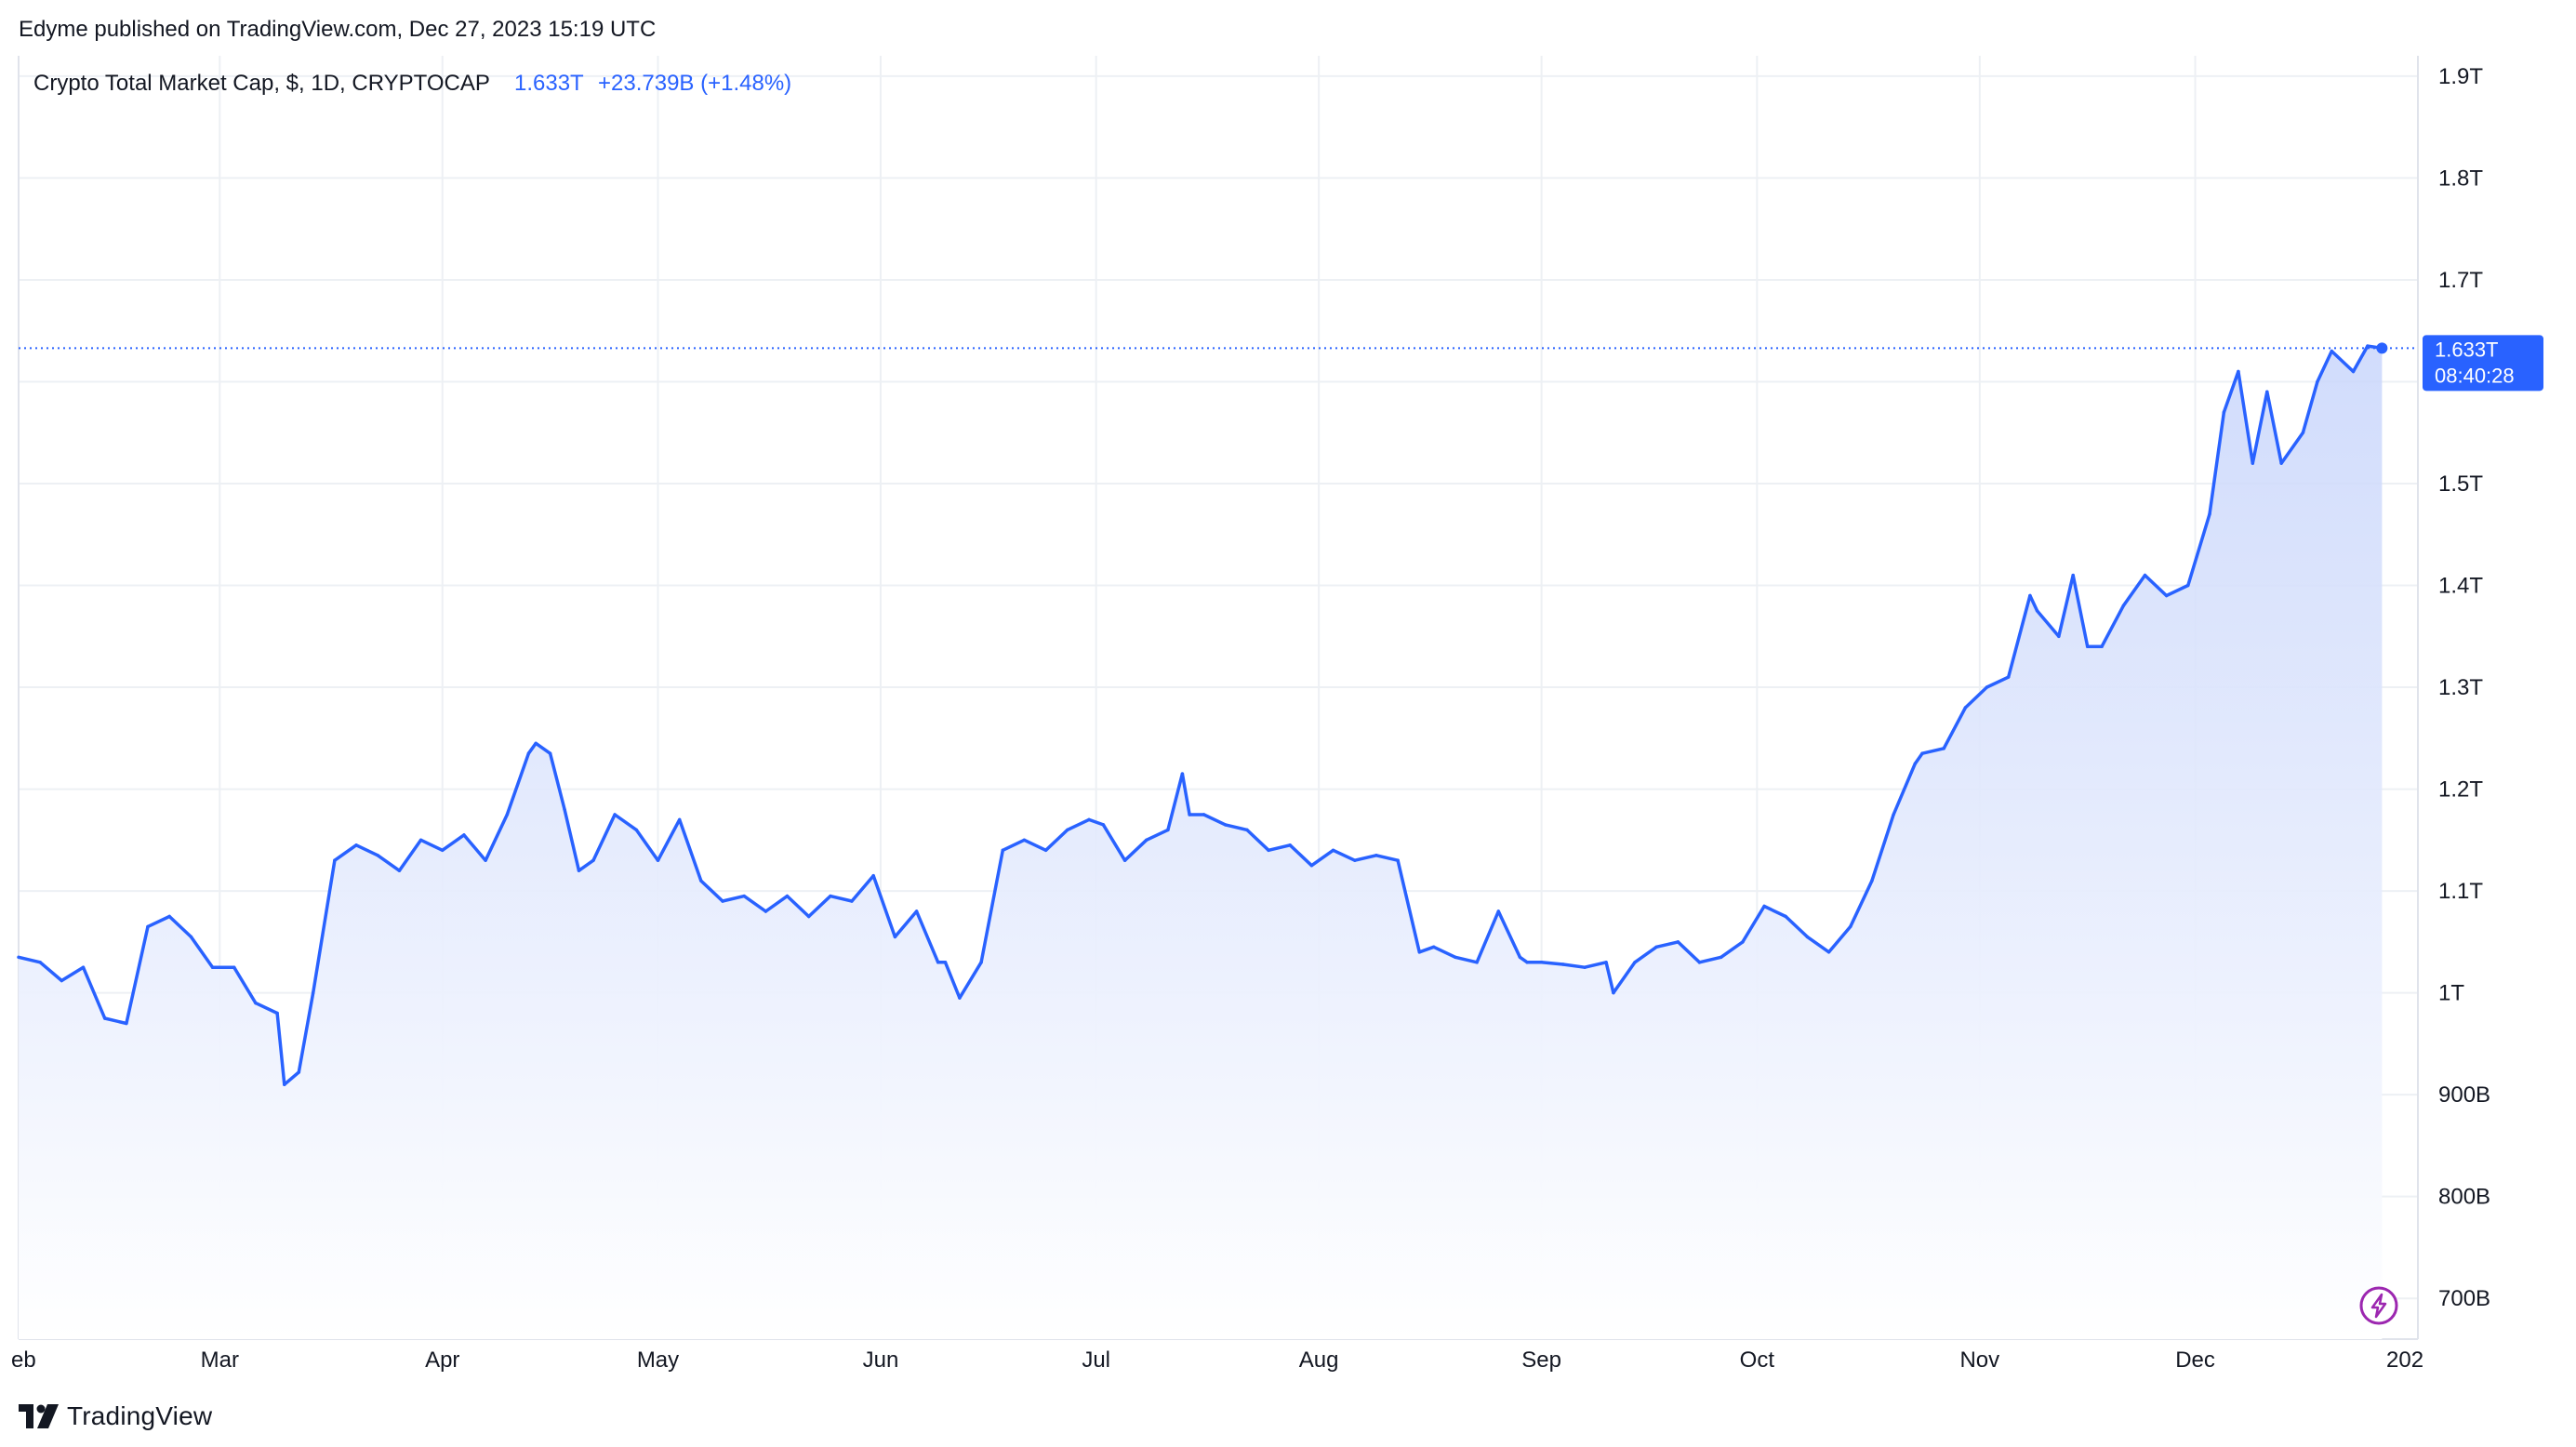 The height and width of the screenshot is (1447, 2576). What do you see at coordinates (2451, 994) in the screenshot?
I see `y-tick-label: 1T` at bounding box center [2451, 994].